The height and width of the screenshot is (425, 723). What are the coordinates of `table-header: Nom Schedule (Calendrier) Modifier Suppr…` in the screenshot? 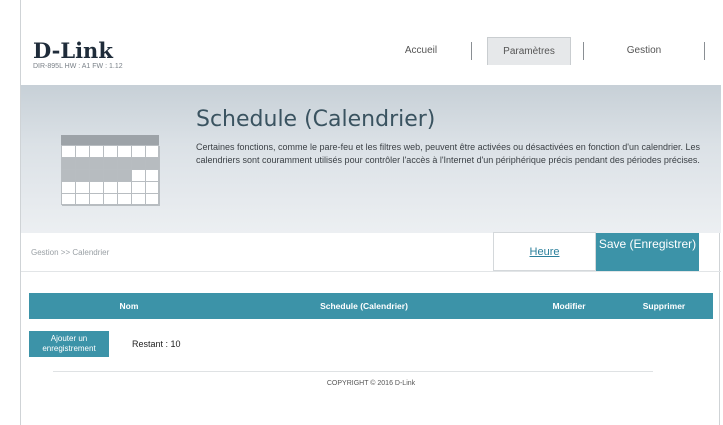 It's located at (371, 306).